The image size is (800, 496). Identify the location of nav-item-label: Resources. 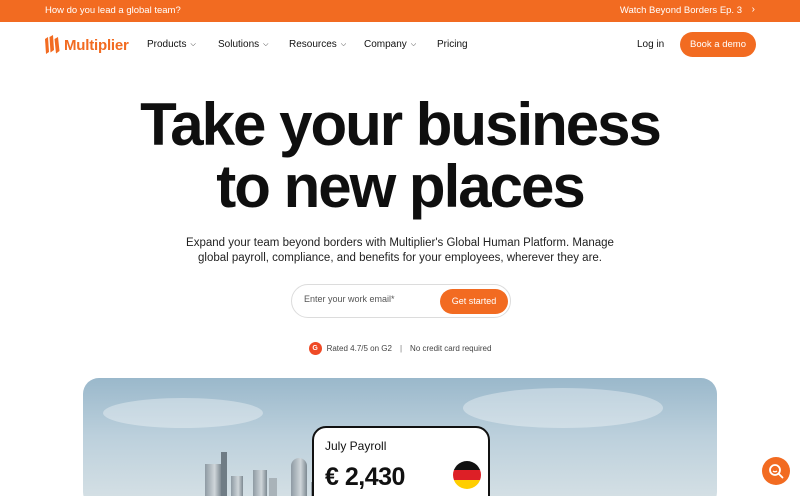
(313, 44).